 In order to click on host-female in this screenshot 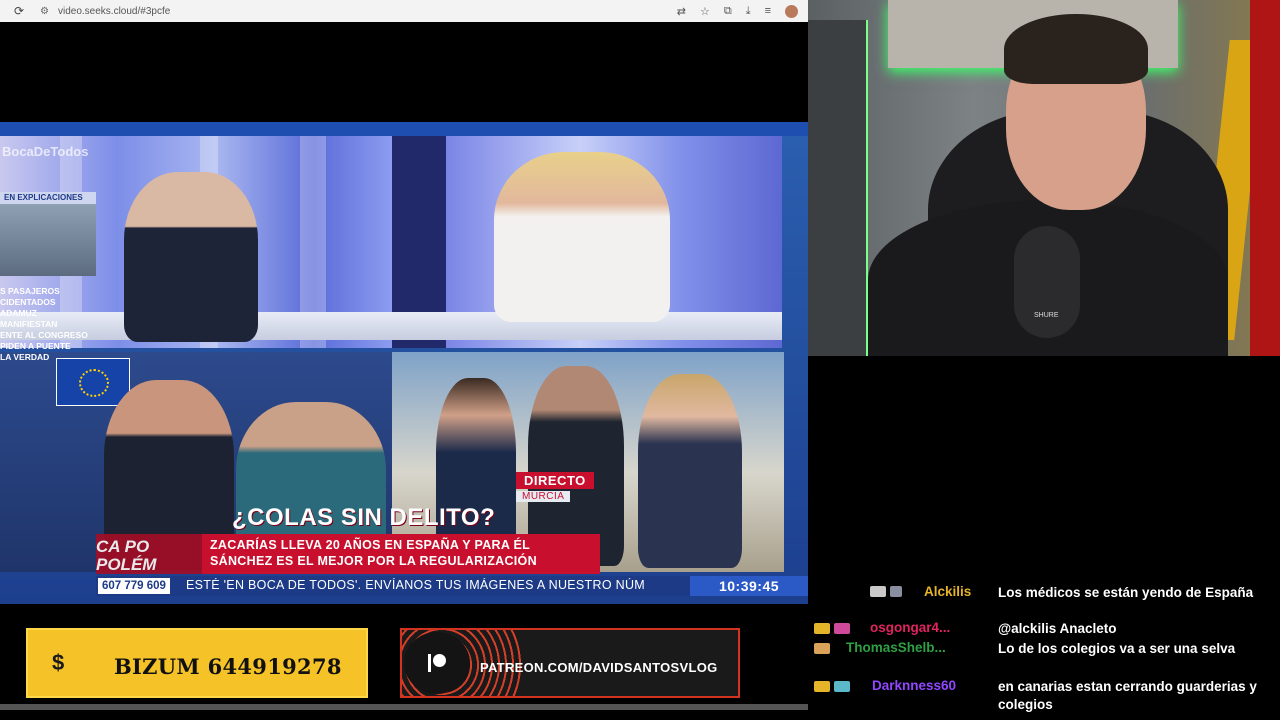, I will do `click(582, 237)`.